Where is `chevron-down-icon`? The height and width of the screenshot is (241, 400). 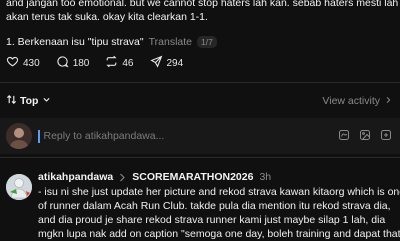 chevron-down-icon is located at coordinates (44, 101).